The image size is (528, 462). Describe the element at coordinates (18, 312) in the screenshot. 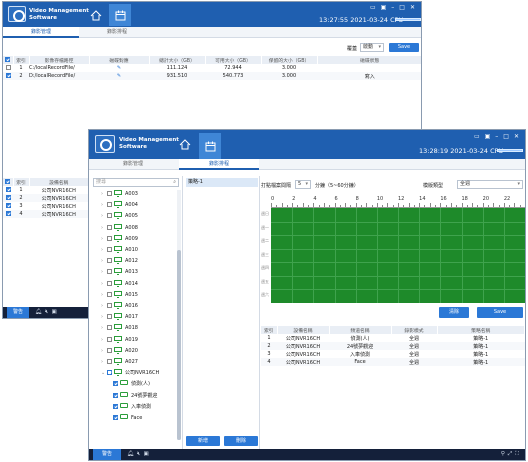

I see `back-alarm-button: 警告` at that location.